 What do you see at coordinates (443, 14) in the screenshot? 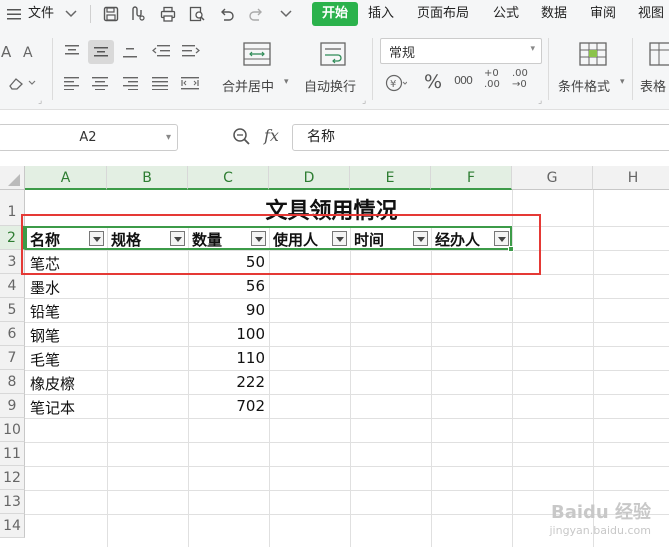
I see `tab-page-layout: 页面布局` at bounding box center [443, 14].